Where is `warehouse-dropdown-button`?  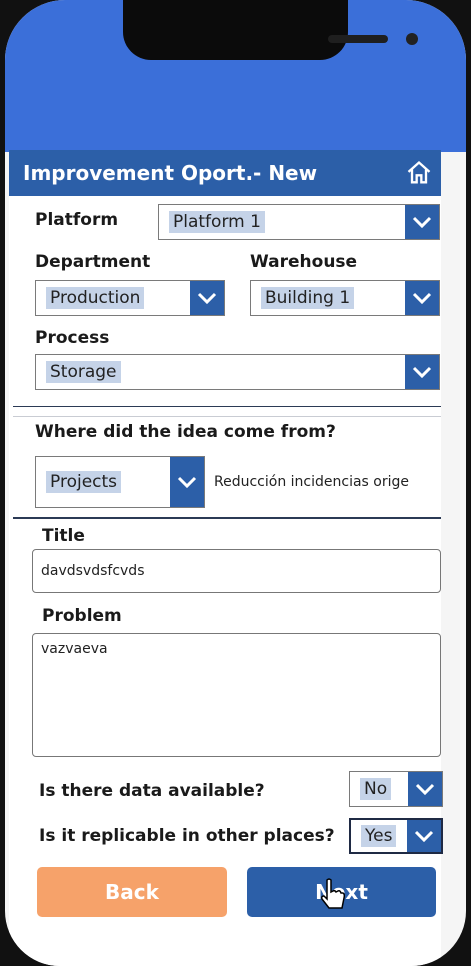
warehouse-dropdown-button is located at coordinates (422, 298).